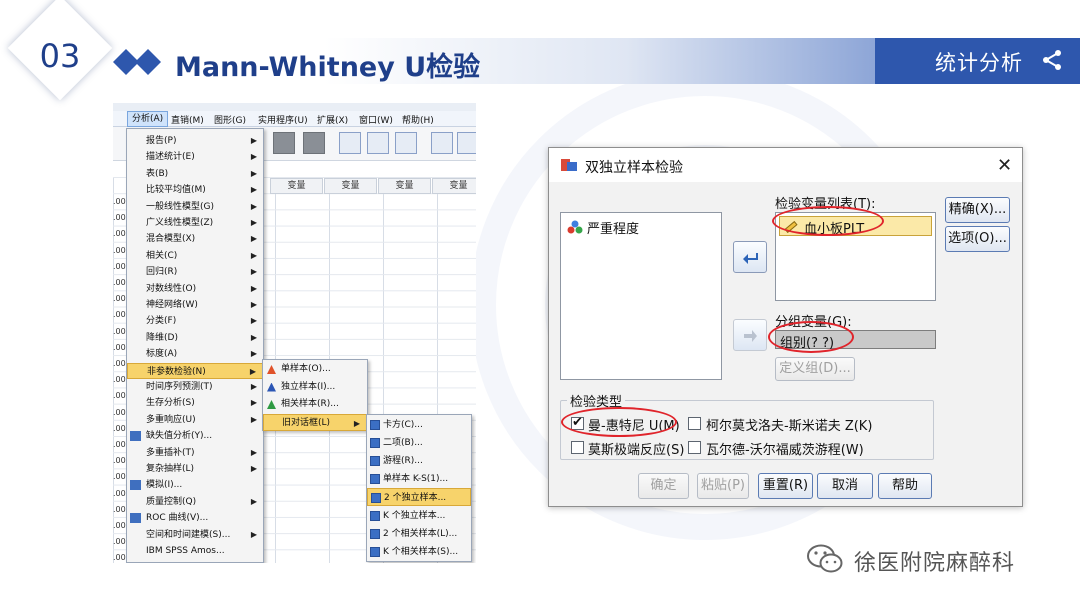  I want to click on help-button: 帮助, so click(905, 486).